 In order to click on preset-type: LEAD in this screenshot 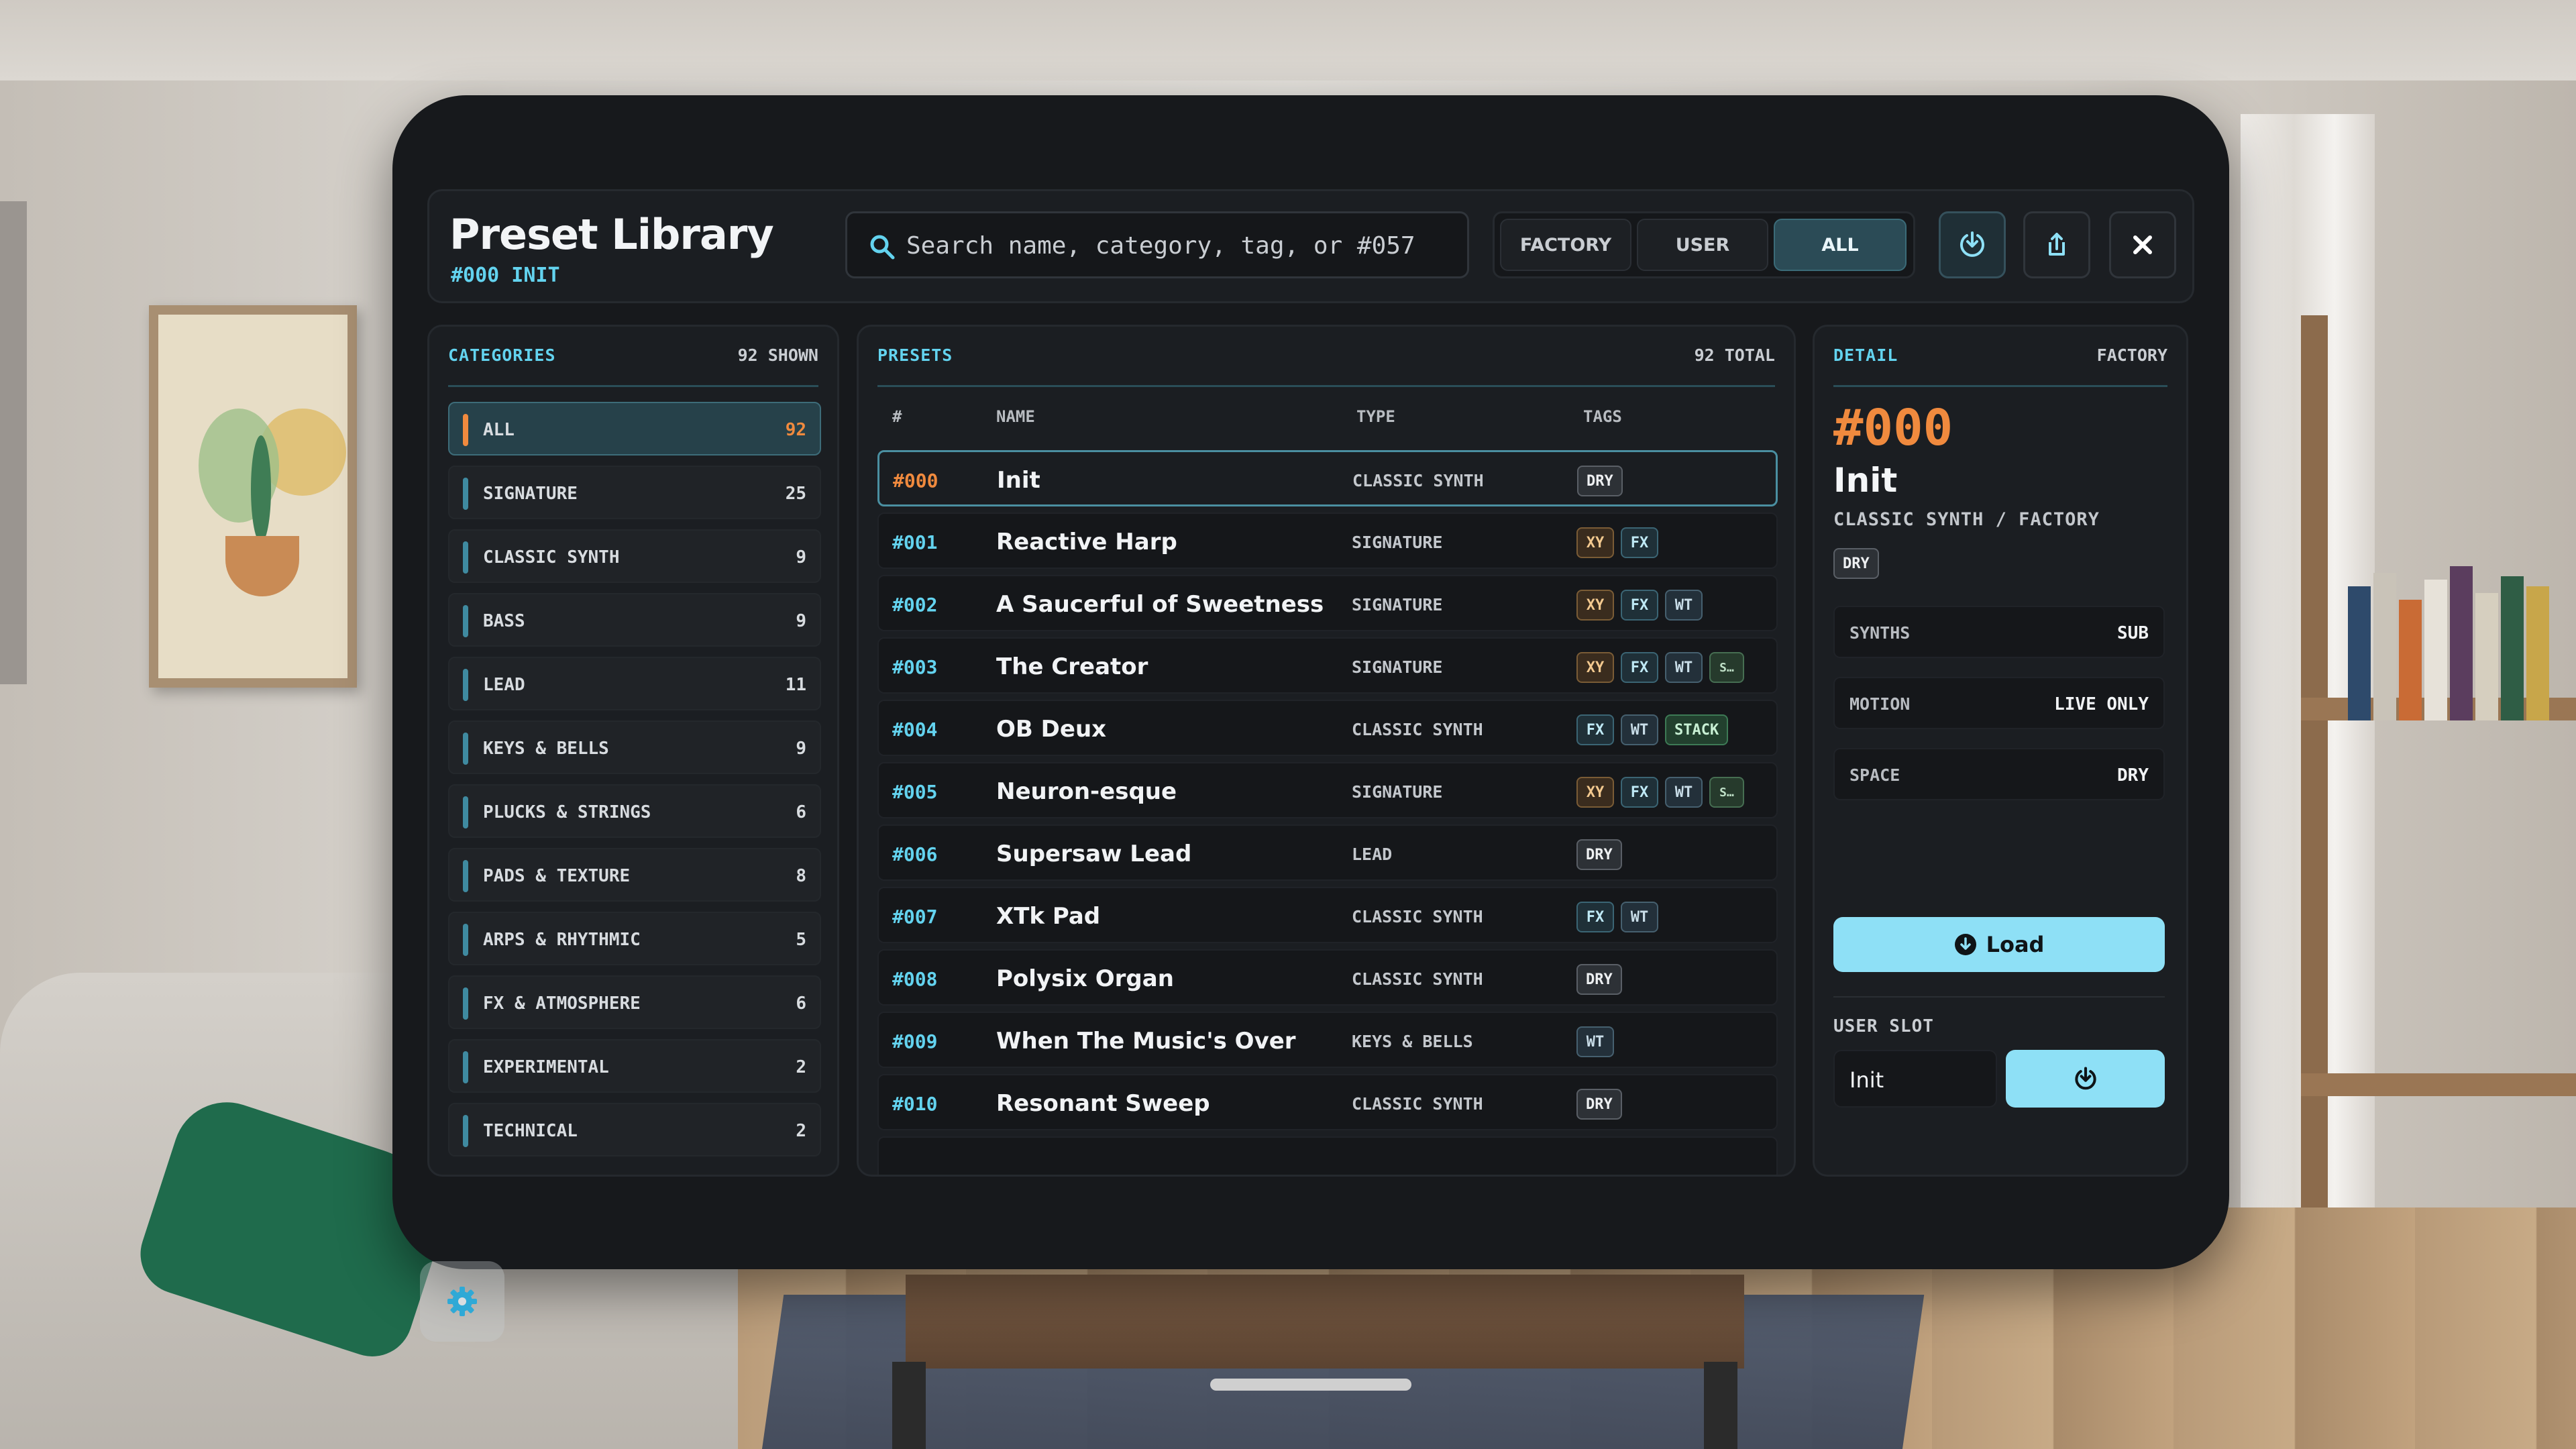, I will do `click(1372, 854)`.